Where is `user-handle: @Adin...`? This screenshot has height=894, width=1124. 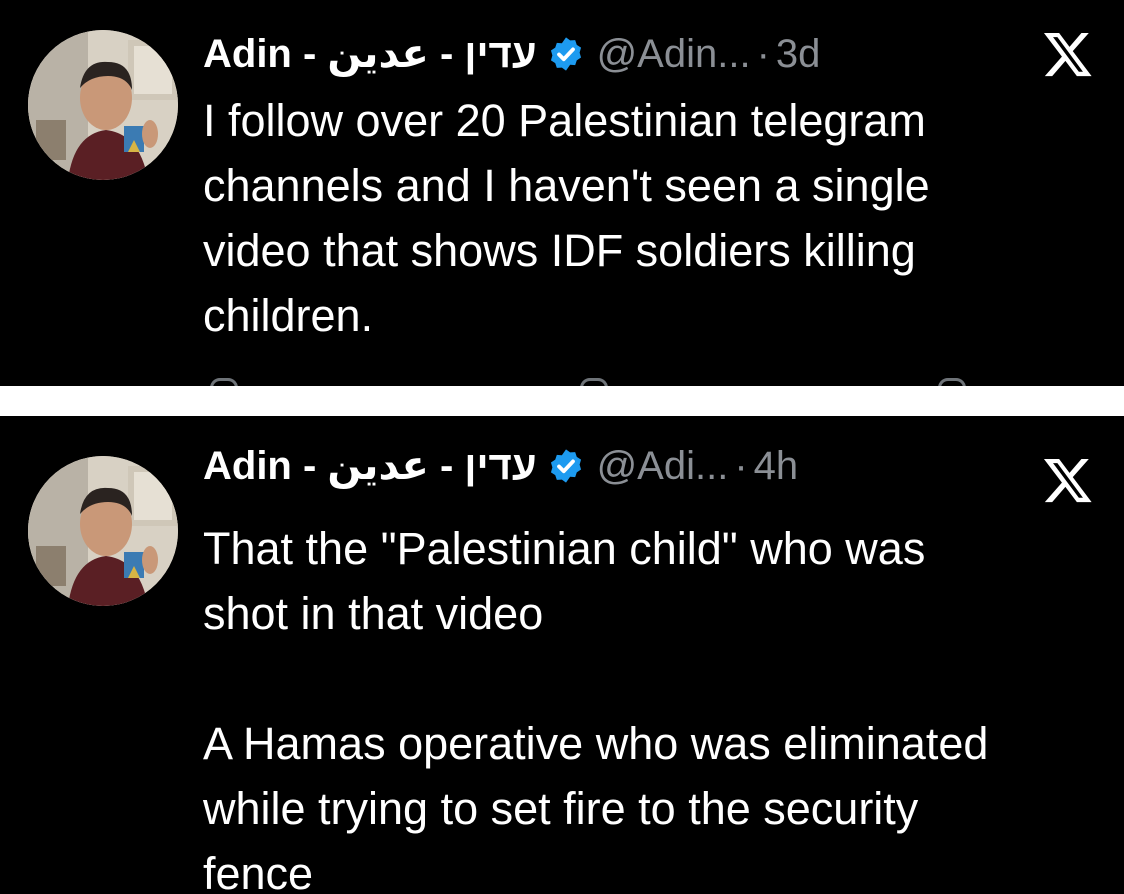 user-handle: @Adin... is located at coordinates (674, 54).